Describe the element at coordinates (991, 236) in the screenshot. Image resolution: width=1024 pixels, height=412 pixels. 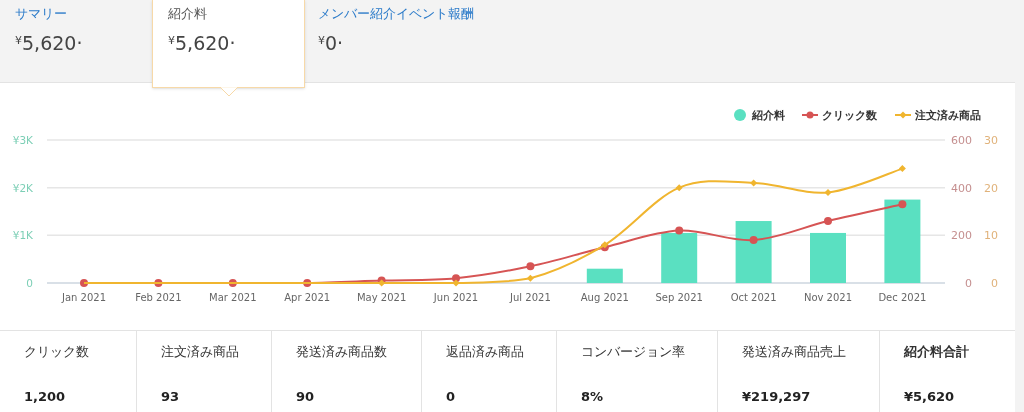
I see `axis-label: 10` at that location.